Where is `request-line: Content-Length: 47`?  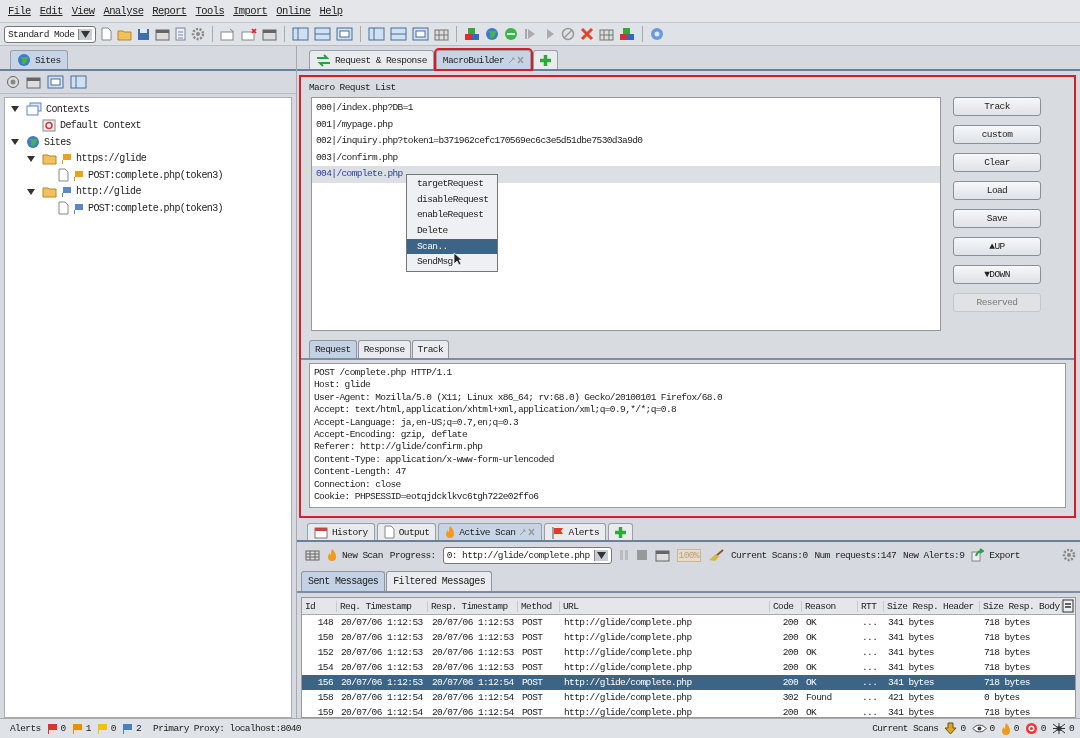 request-line: Content-Length: 47 is located at coordinates (360, 472).